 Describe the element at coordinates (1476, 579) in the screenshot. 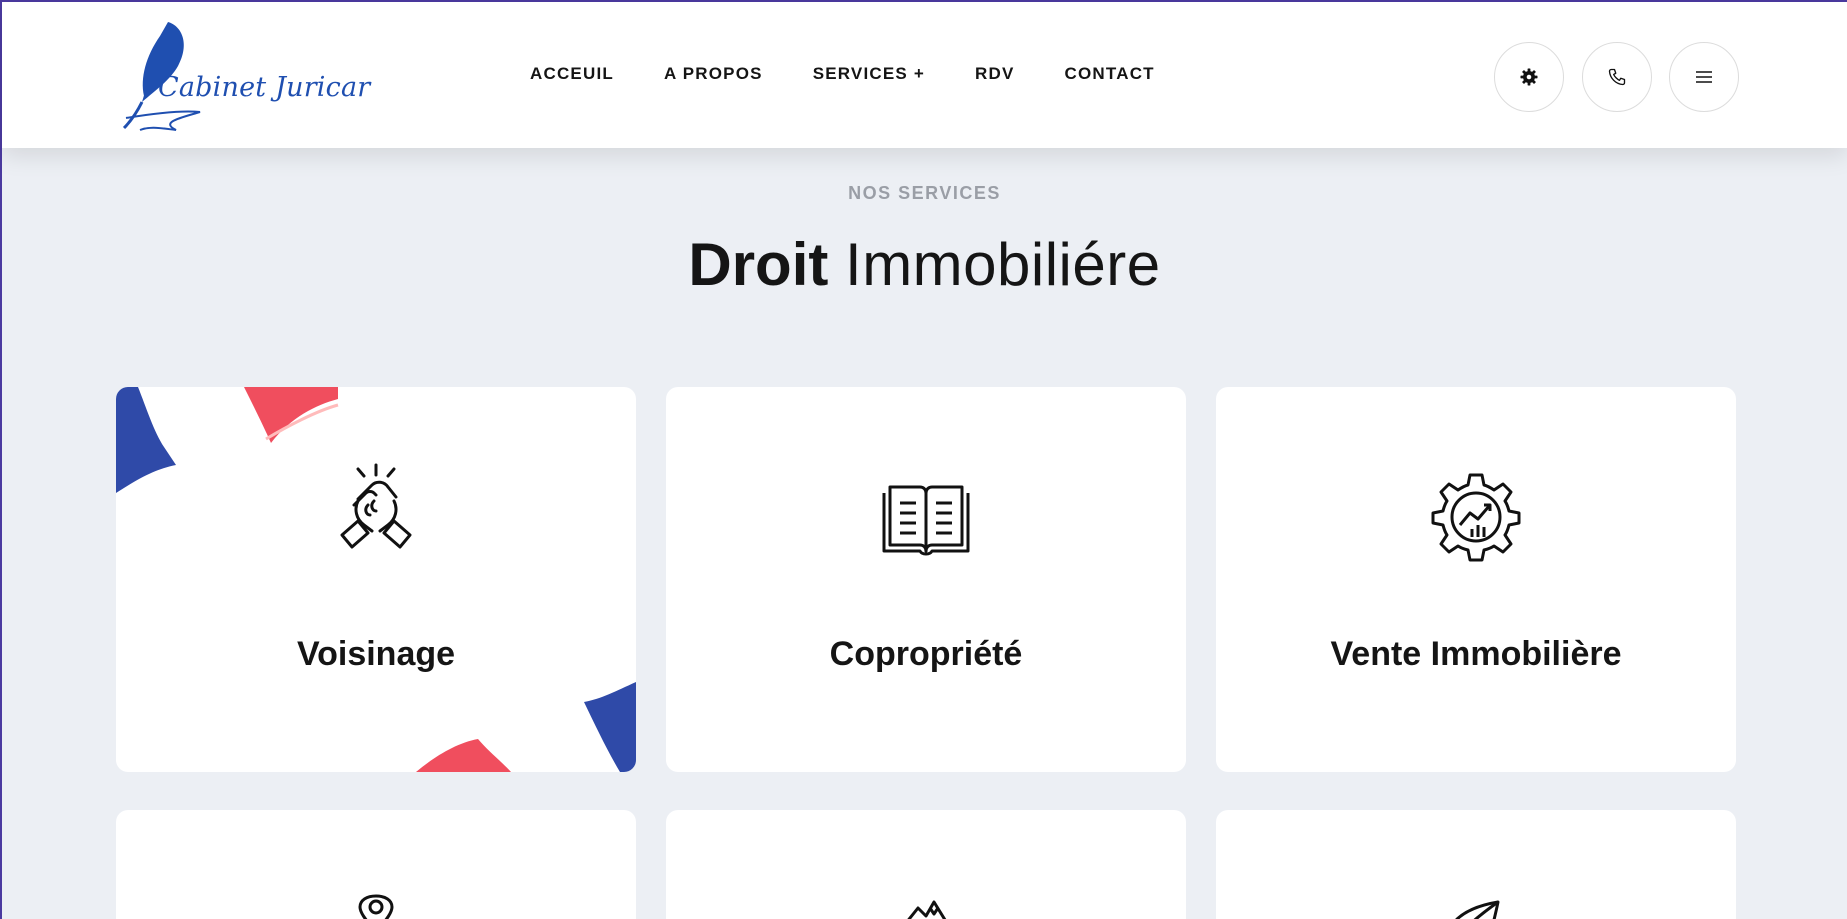

I see `service-card-vente-immobiliere: Vente Immobilière` at that location.